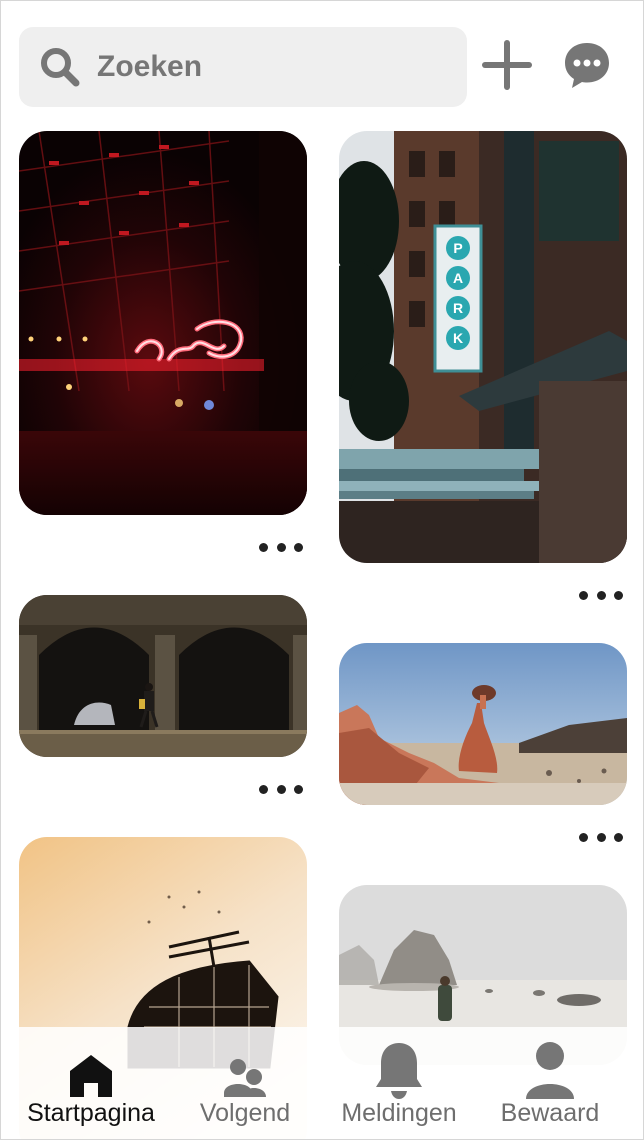 This screenshot has height=1140, width=644. I want to click on pin-desert-rocks, so click(483, 724).